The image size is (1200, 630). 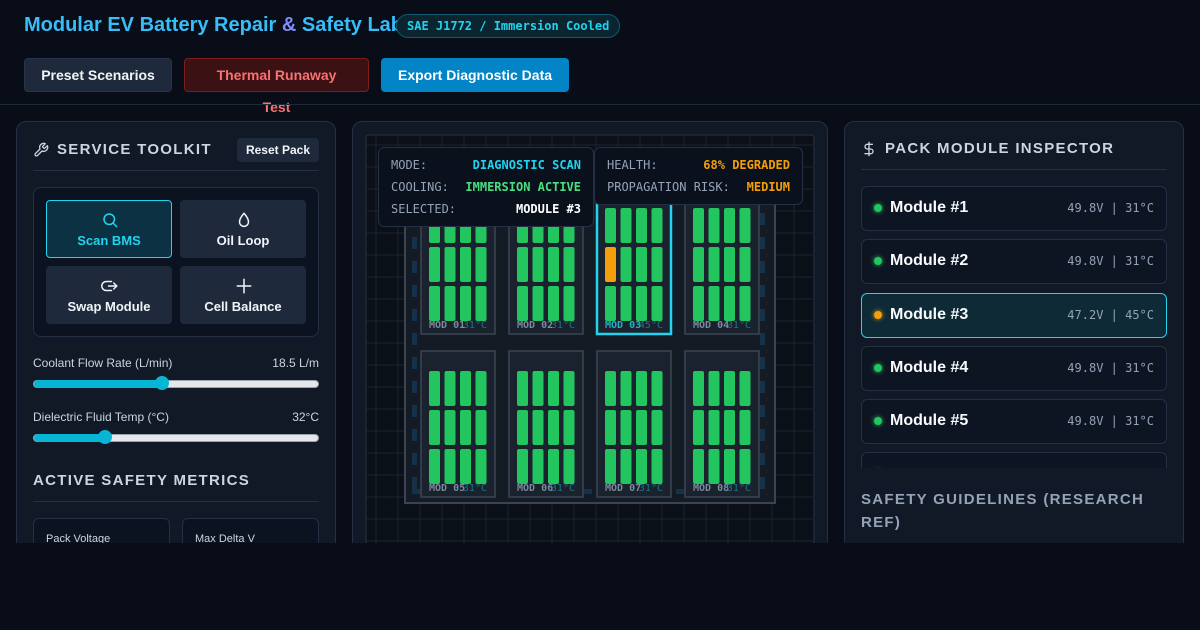 I want to click on scan-bms-tool: Scan BMS, so click(x=109, y=229).